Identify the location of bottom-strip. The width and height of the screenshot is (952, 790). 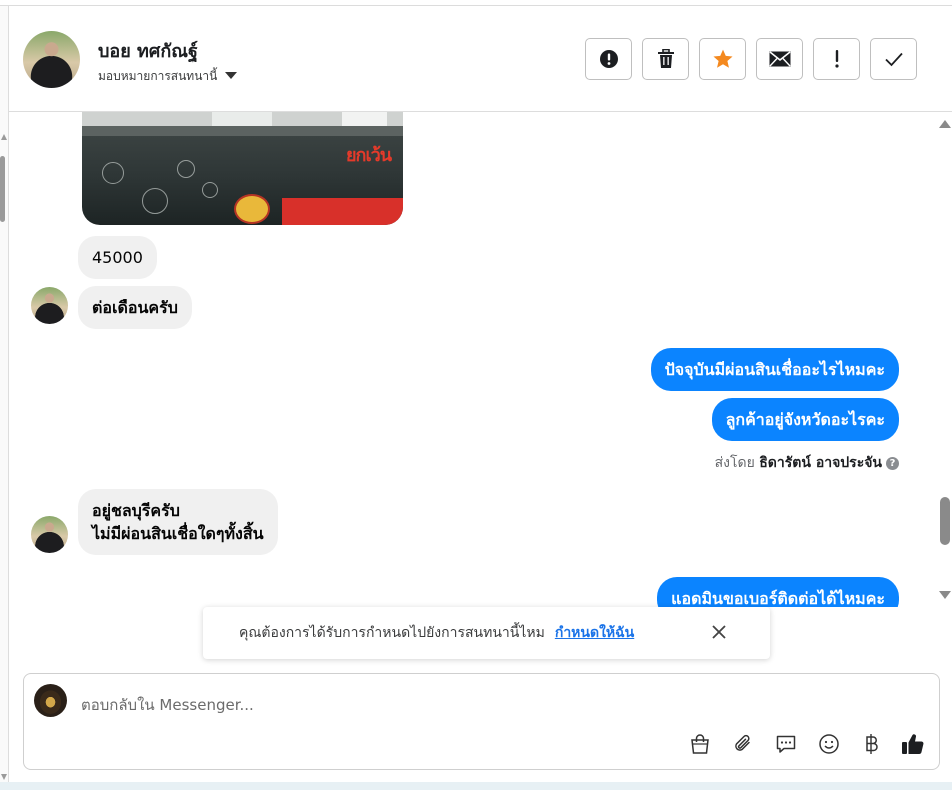
(476, 786).